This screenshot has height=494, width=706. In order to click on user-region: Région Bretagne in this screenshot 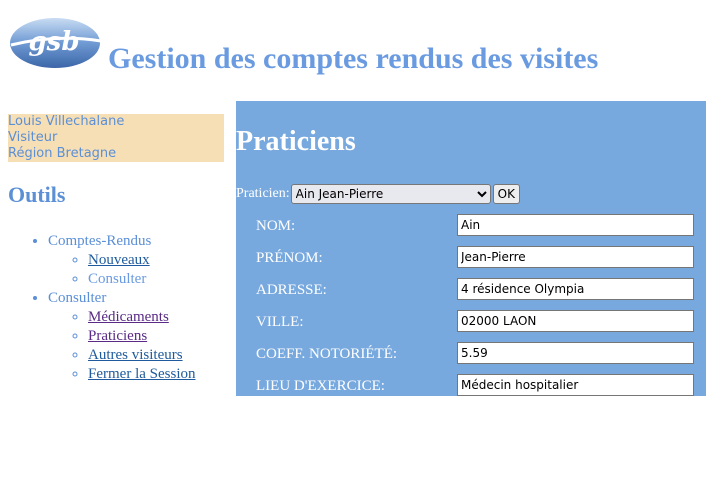, I will do `click(62, 153)`.